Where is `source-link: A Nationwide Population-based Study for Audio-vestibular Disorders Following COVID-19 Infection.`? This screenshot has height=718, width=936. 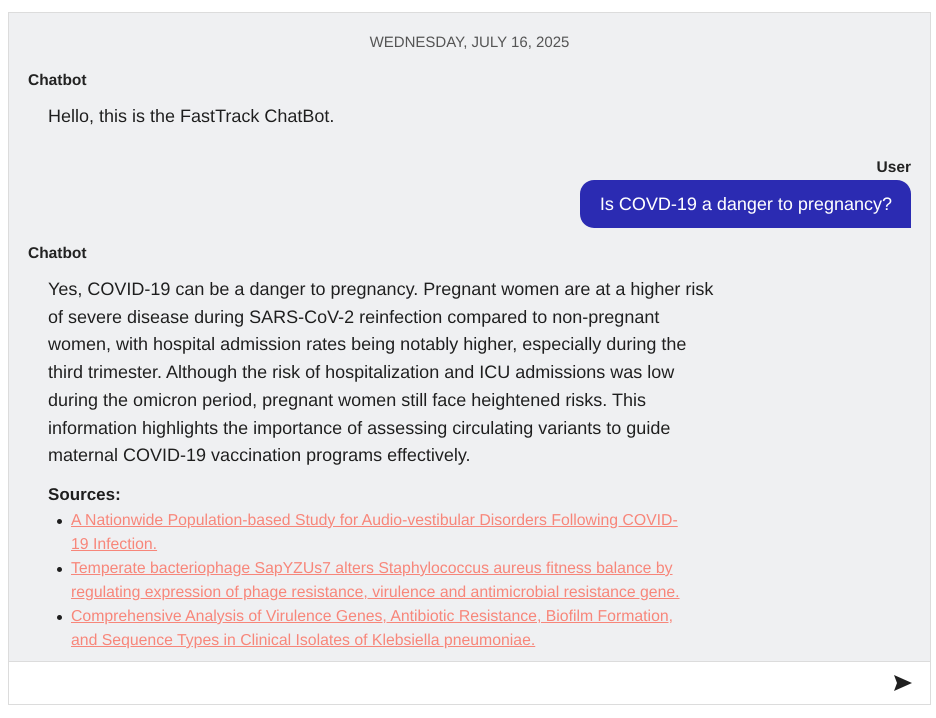
source-link: A Nationwide Population-based Study for Audio-vestibular Disorders Following COVID-19 Infection. is located at coordinates (382, 532).